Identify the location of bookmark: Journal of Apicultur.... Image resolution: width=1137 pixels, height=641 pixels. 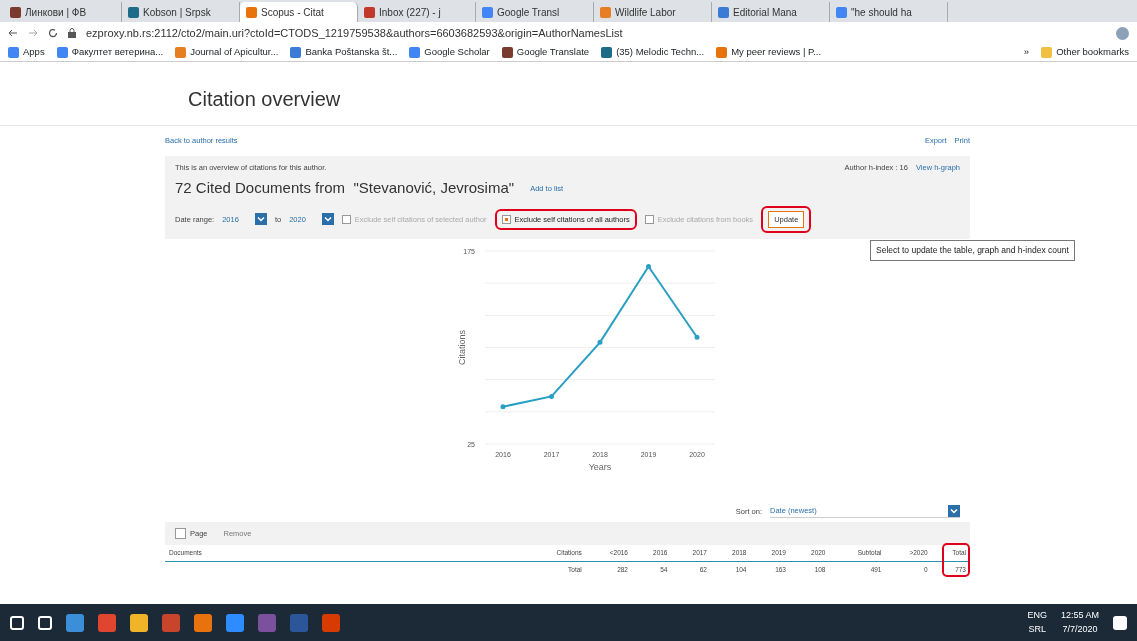
(227, 52).